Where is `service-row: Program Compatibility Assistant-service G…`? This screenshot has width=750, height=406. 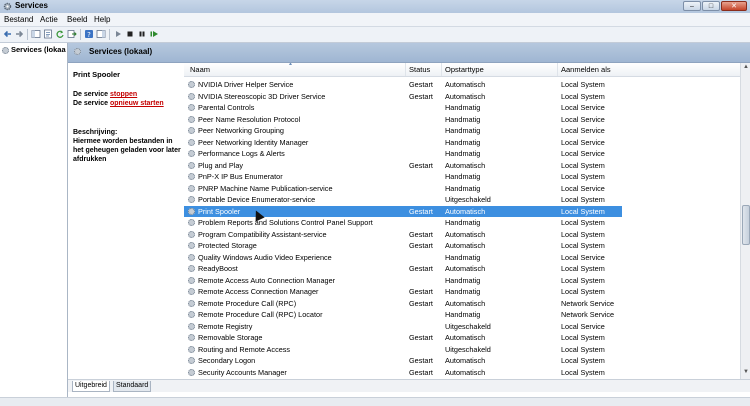 service-row: Program Compatibility Assistant-service G… is located at coordinates (403, 235).